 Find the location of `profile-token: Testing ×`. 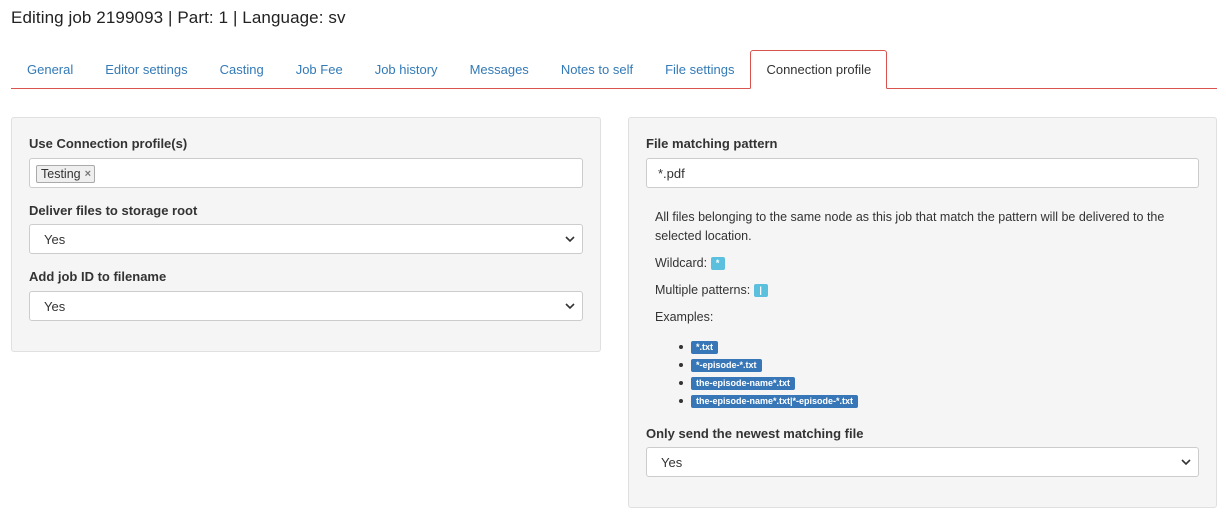

profile-token: Testing × is located at coordinates (66, 174).